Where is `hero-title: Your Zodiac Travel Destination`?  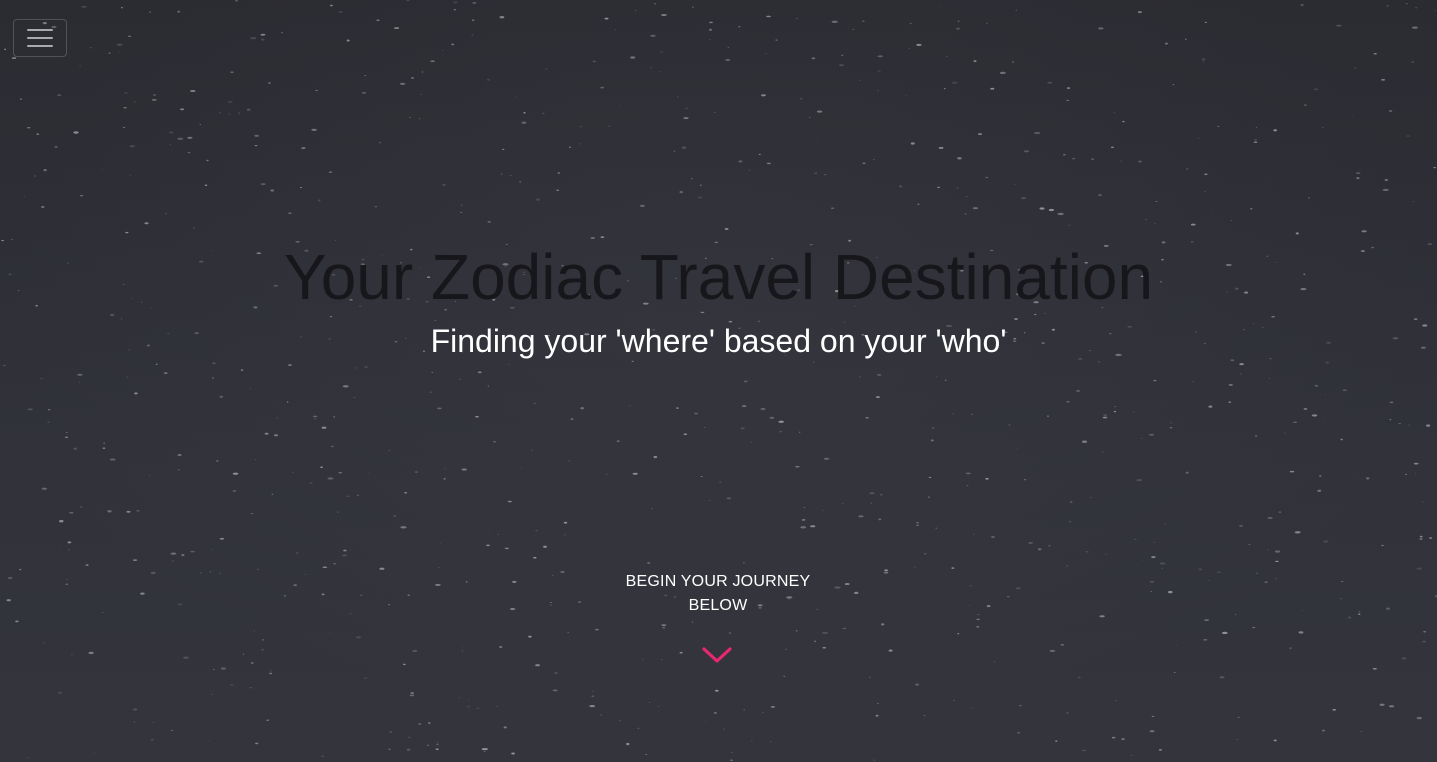
hero-title: Your Zodiac Travel Destination is located at coordinates (718, 277).